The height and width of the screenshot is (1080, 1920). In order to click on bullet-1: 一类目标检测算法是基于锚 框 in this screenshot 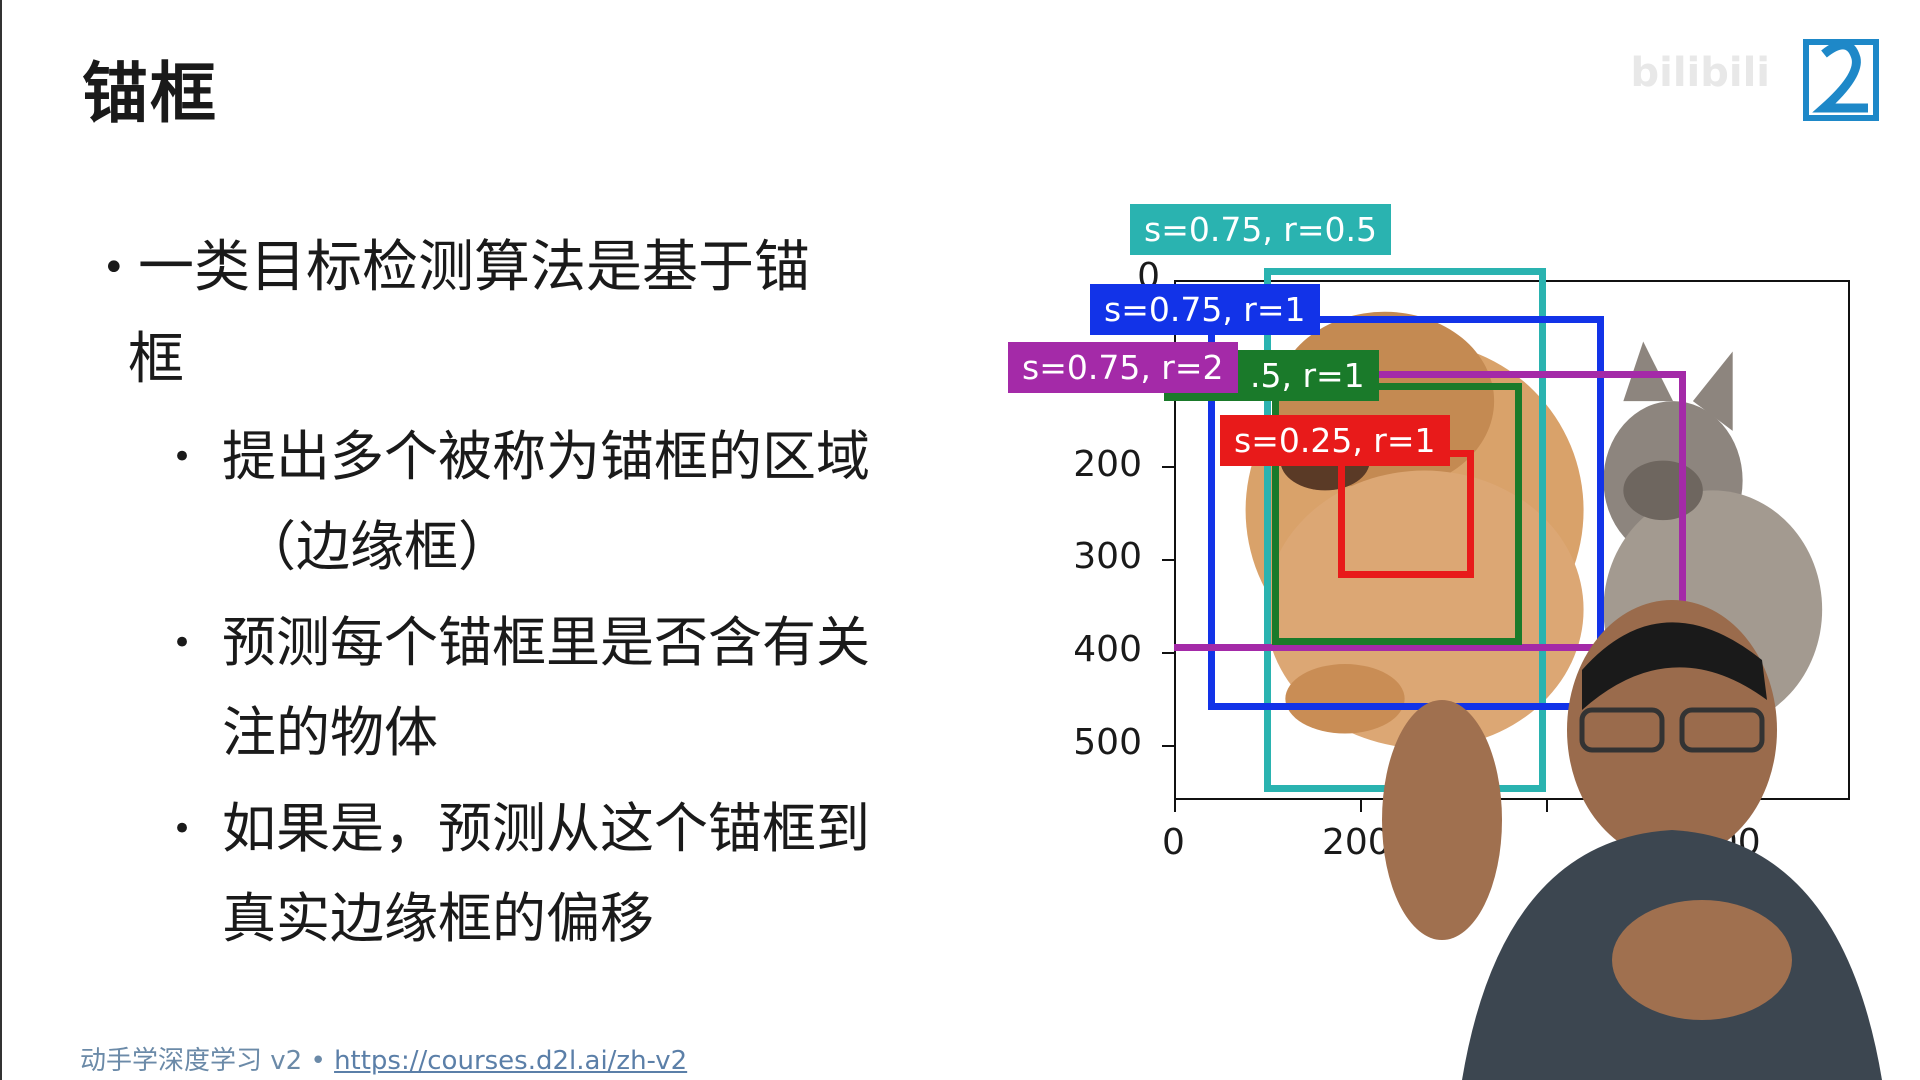, I will do `click(517, 314)`.